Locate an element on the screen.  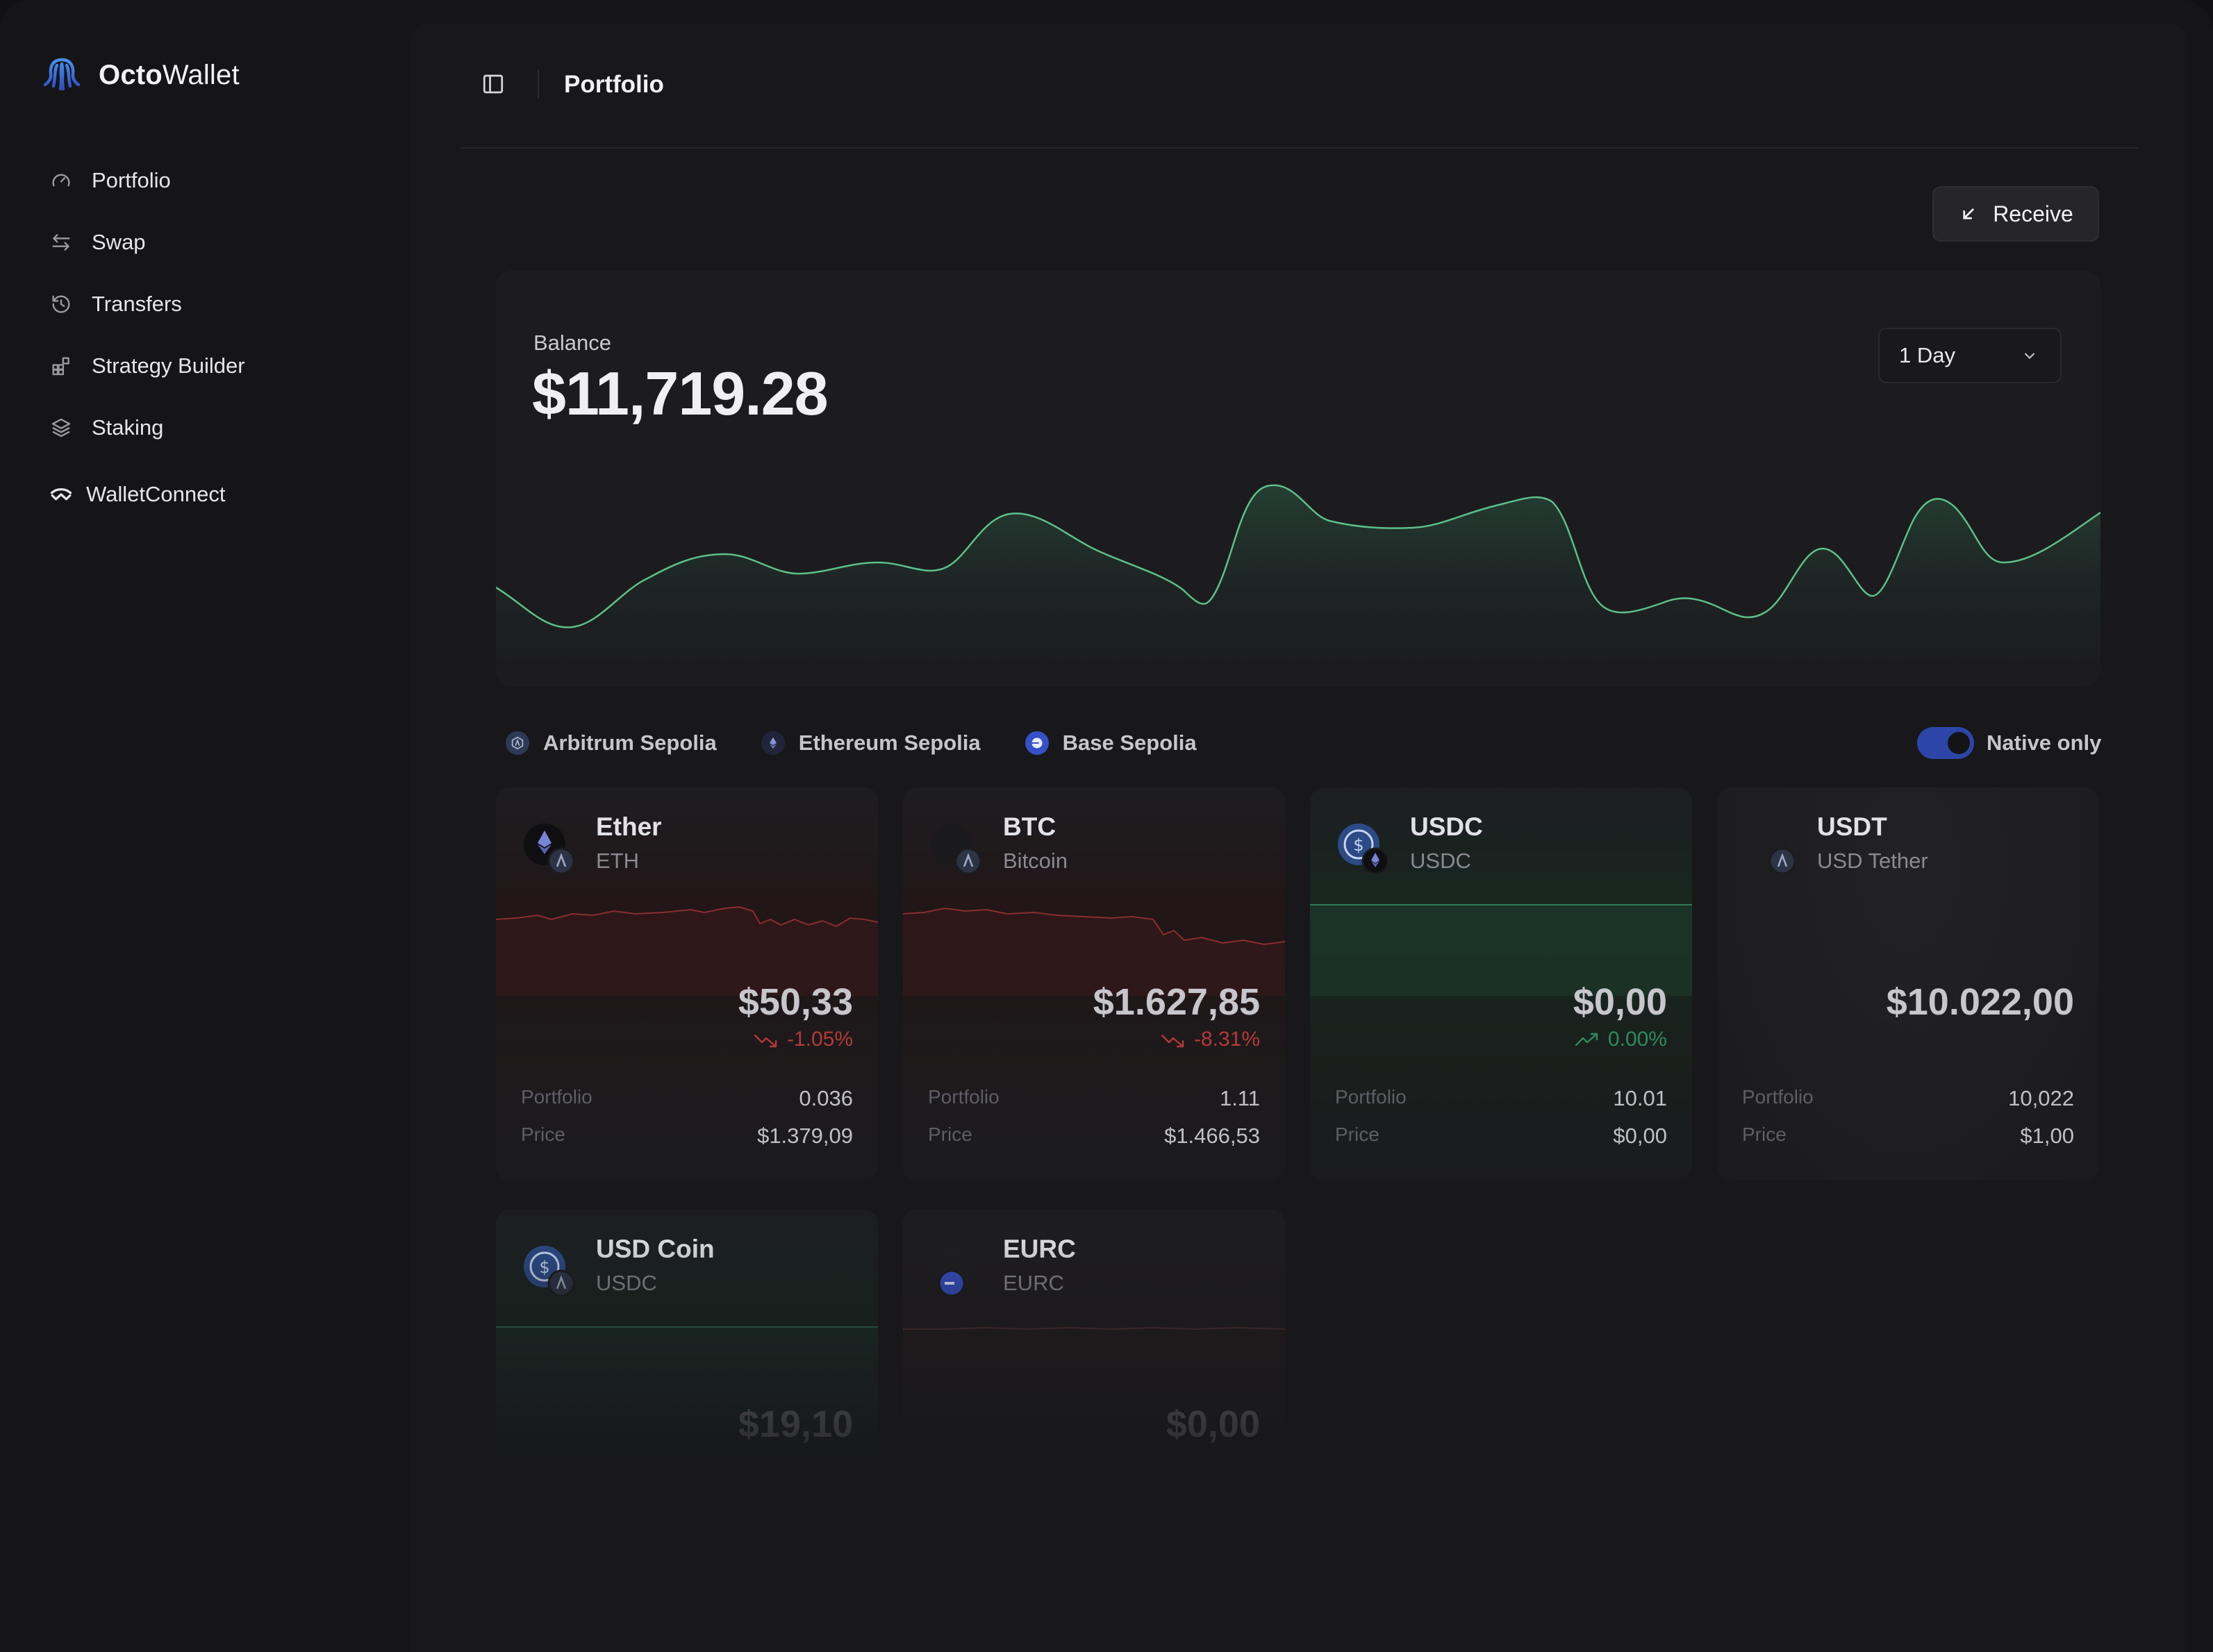
native-only-toggle is located at coordinates (1945, 743).